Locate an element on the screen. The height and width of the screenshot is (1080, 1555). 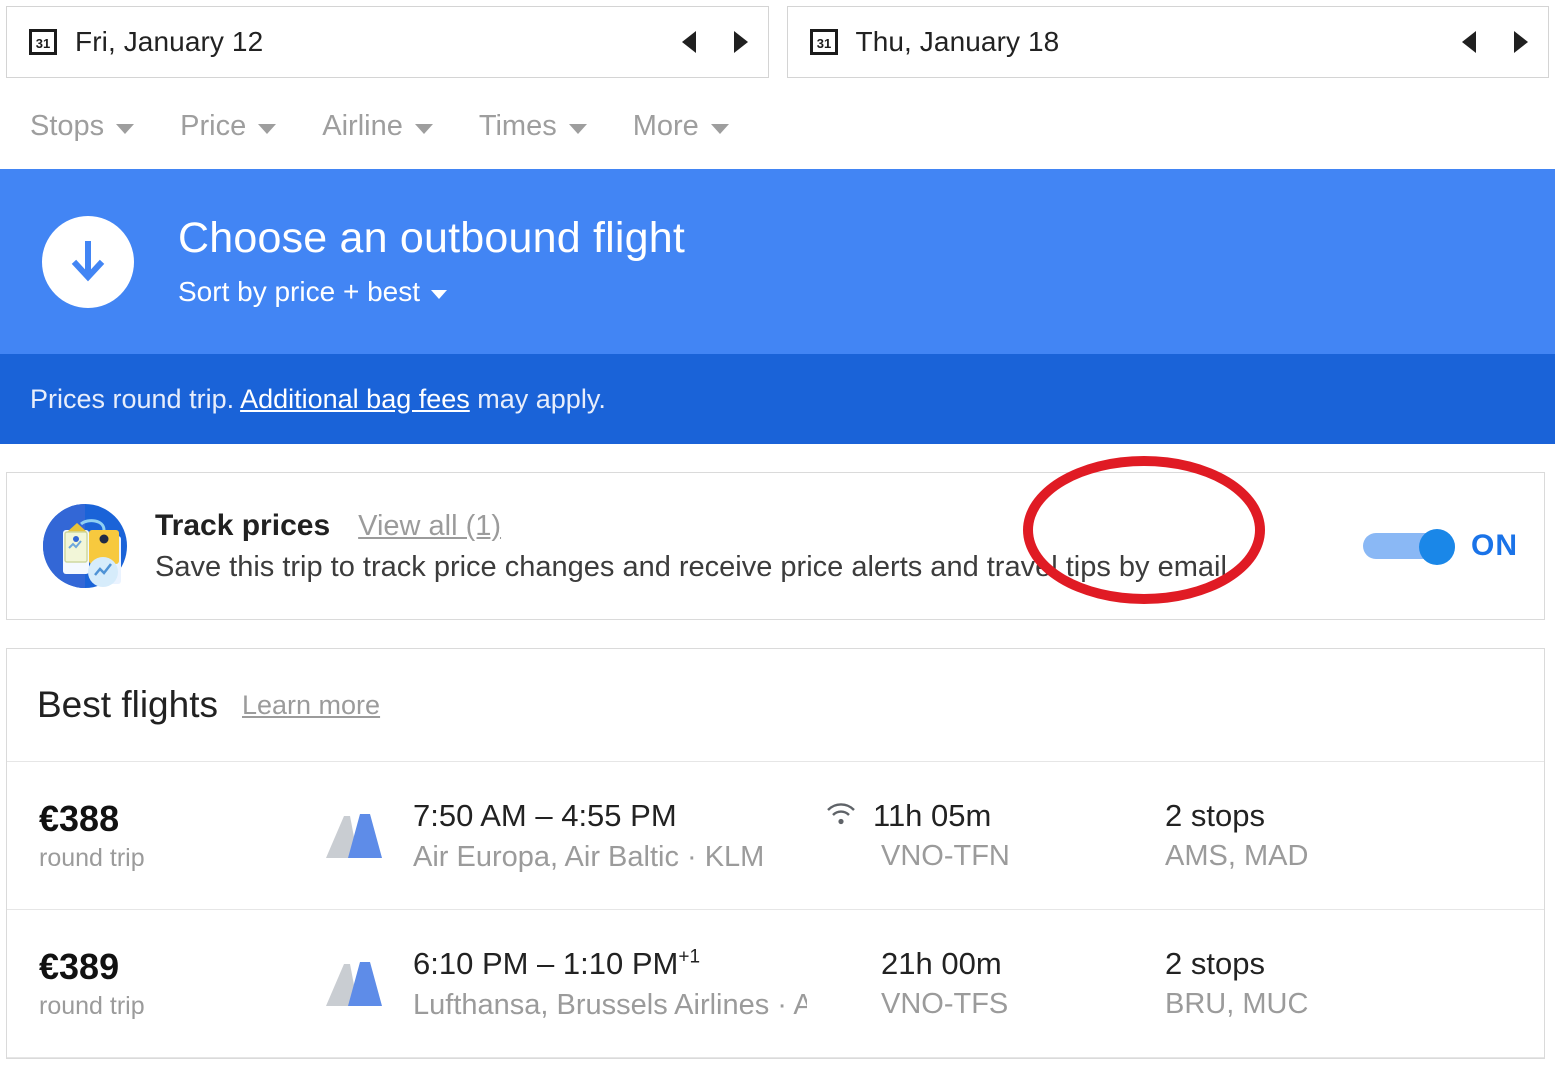
filter-stops: Stops is located at coordinates (82, 126).